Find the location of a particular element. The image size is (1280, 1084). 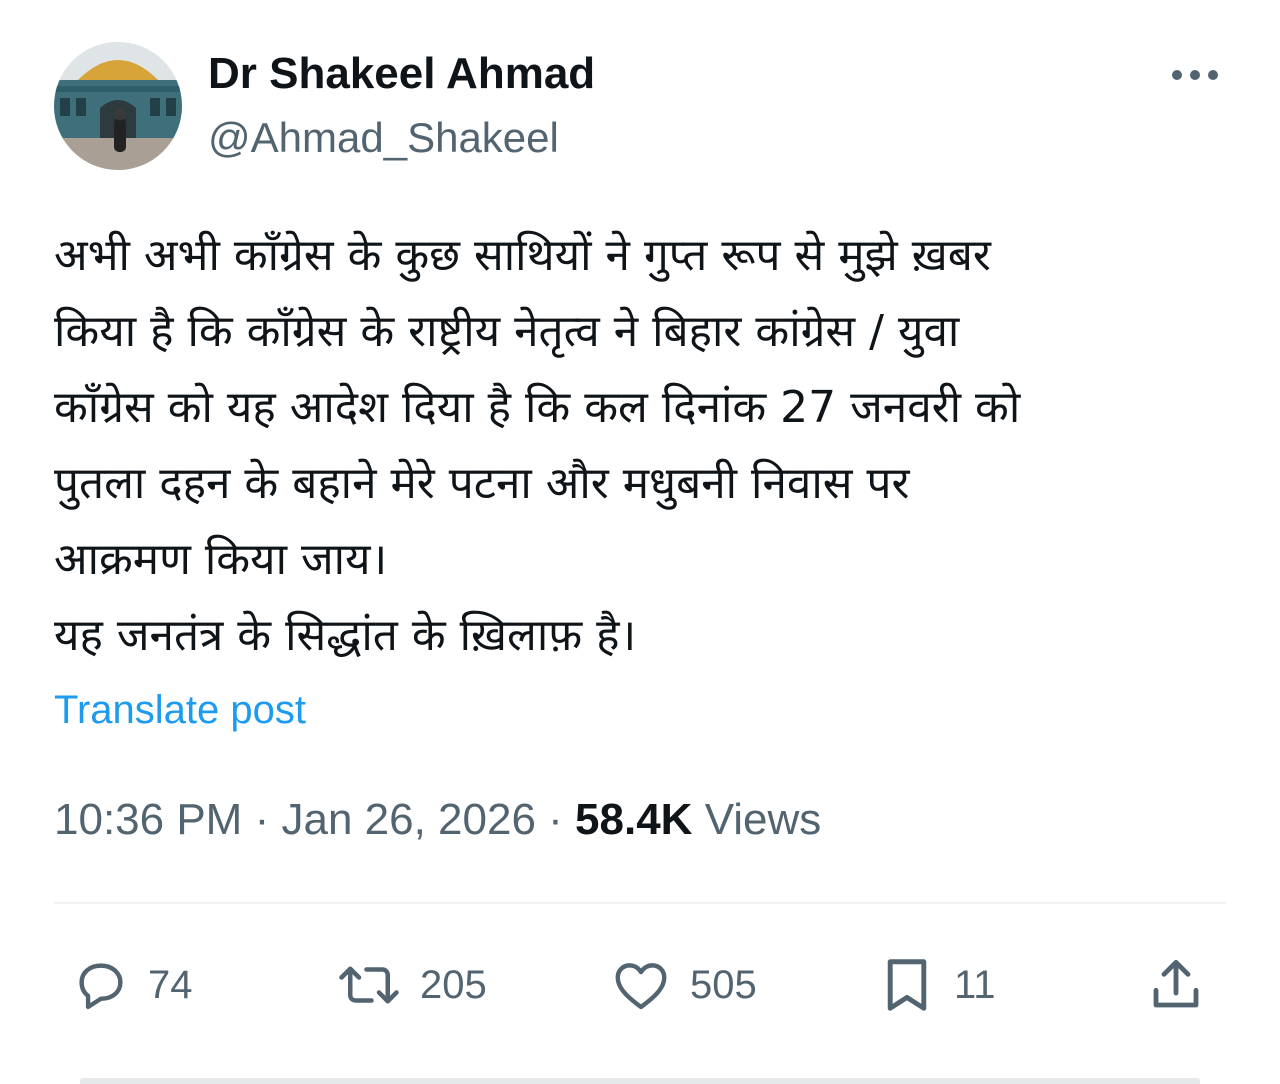

author-handle: @Ahmad_Shakeel is located at coordinates (383, 138).